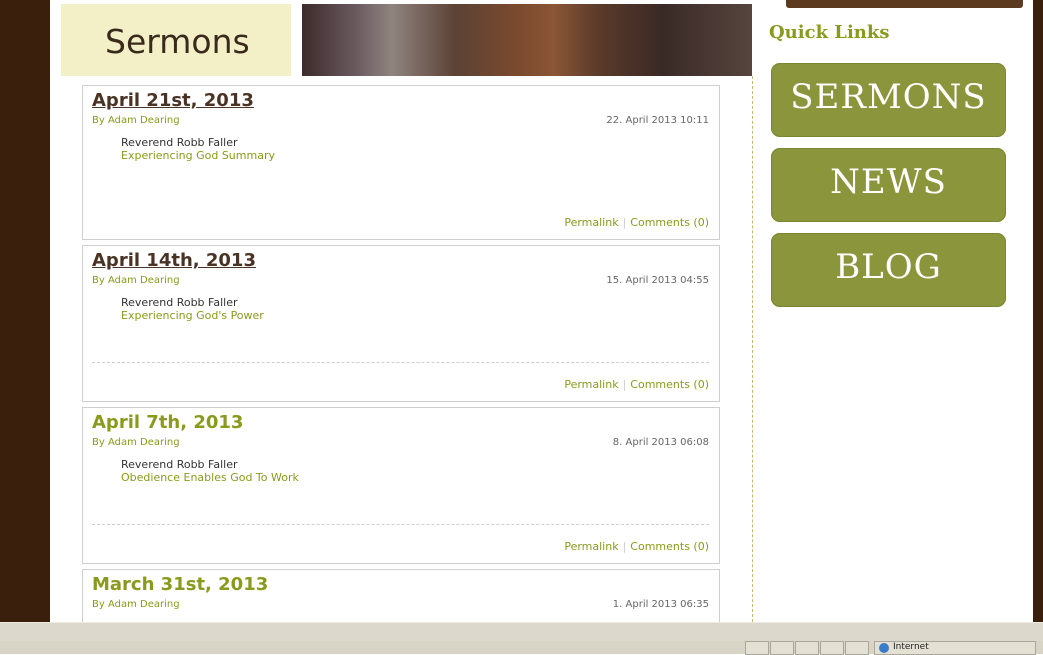 This screenshot has width=1043, height=655. What do you see at coordinates (660, 442) in the screenshot?
I see `post-date: 8. April 2013 06:08` at bounding box center [660, 442].